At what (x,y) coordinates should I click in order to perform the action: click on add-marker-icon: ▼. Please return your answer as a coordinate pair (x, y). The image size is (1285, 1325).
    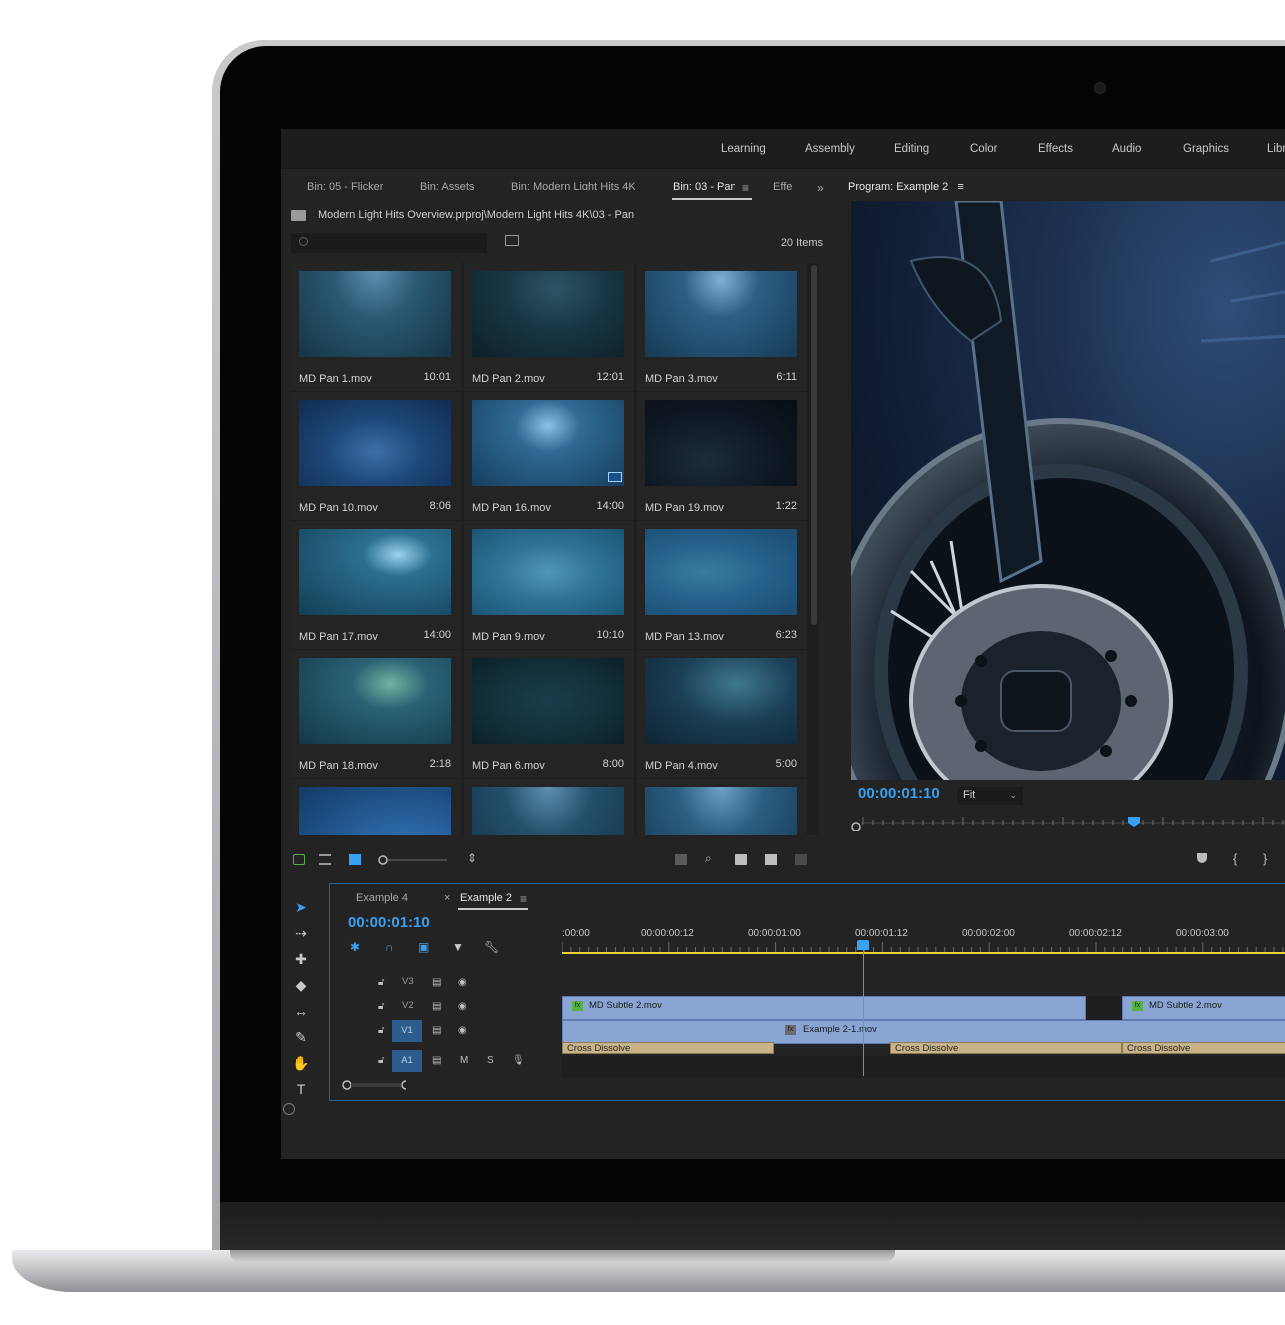
    Looking at the image, I should click on (458, 947).